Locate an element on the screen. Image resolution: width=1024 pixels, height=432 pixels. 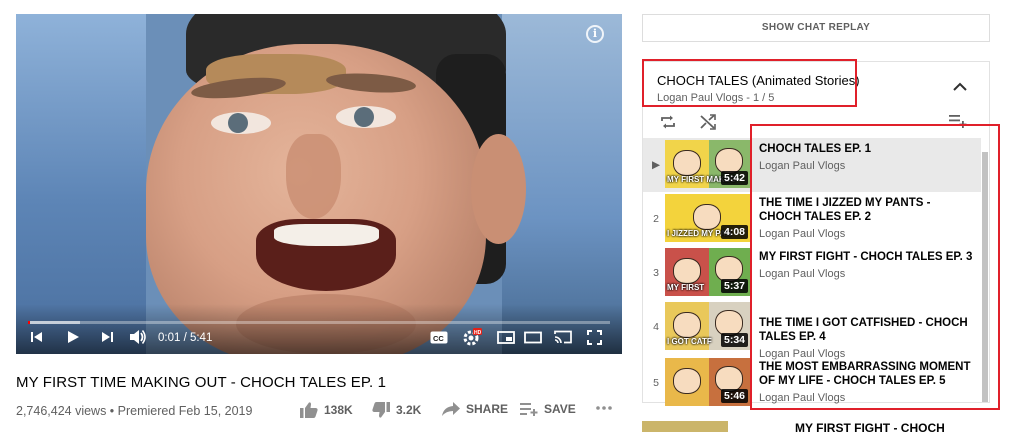
share-button: SHARE is located at coordinates (475, 409).